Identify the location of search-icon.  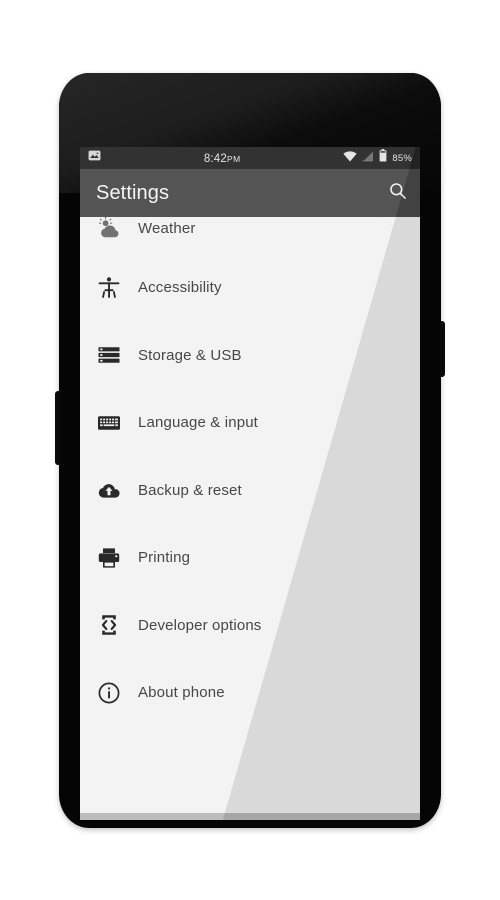
(398, 193).